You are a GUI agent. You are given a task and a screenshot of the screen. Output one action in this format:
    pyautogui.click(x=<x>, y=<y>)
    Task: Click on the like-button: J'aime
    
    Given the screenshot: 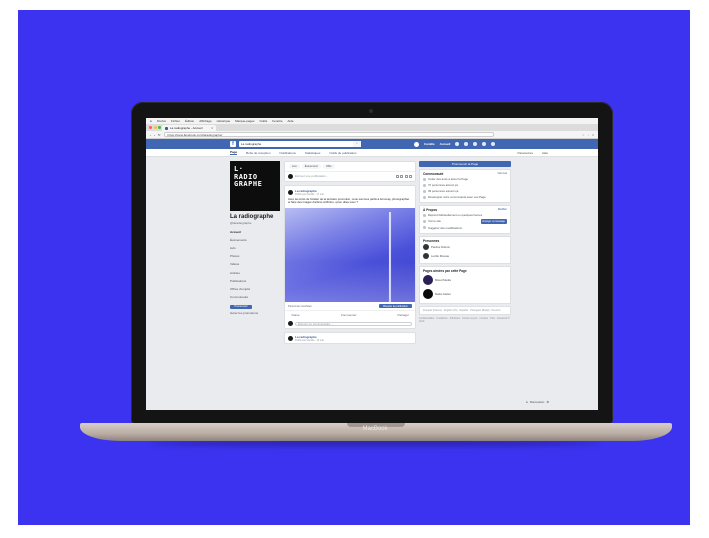 What is the action you would take?
    pyautogui.click(x=295, y=315)
    